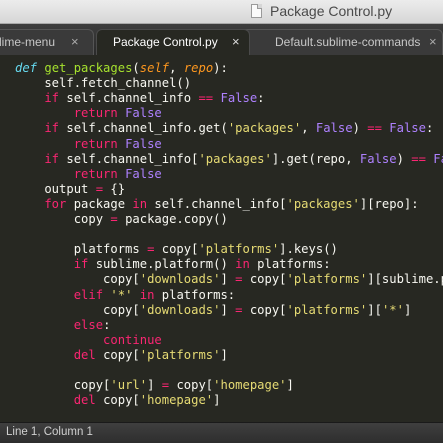 The image size is (443, 443). I want to click on code-token: self.fetch_channel(), so click(103, 83).